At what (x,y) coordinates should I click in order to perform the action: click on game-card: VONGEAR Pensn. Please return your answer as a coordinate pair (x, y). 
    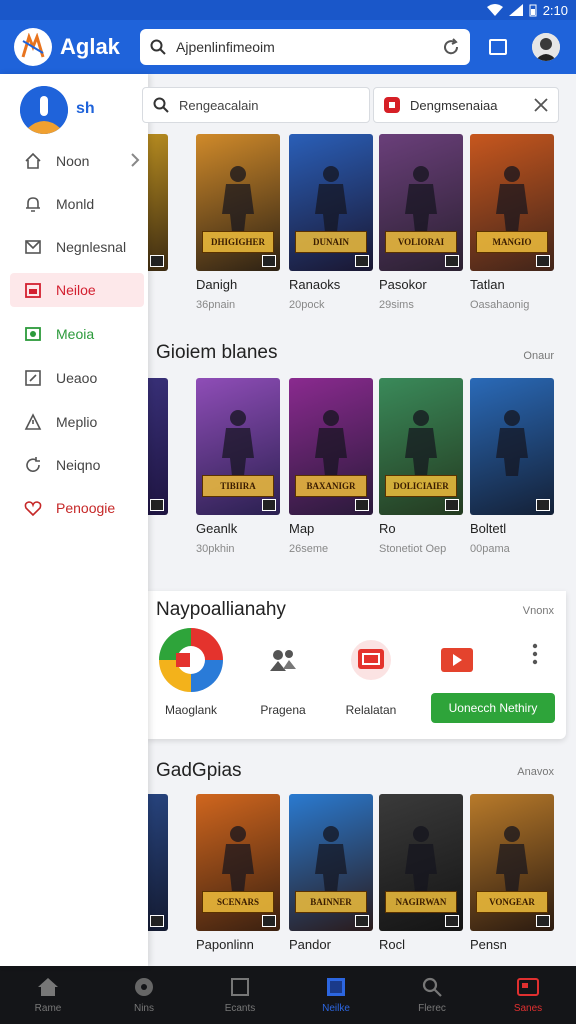
    Looking at the image, I should click on (512, 876).